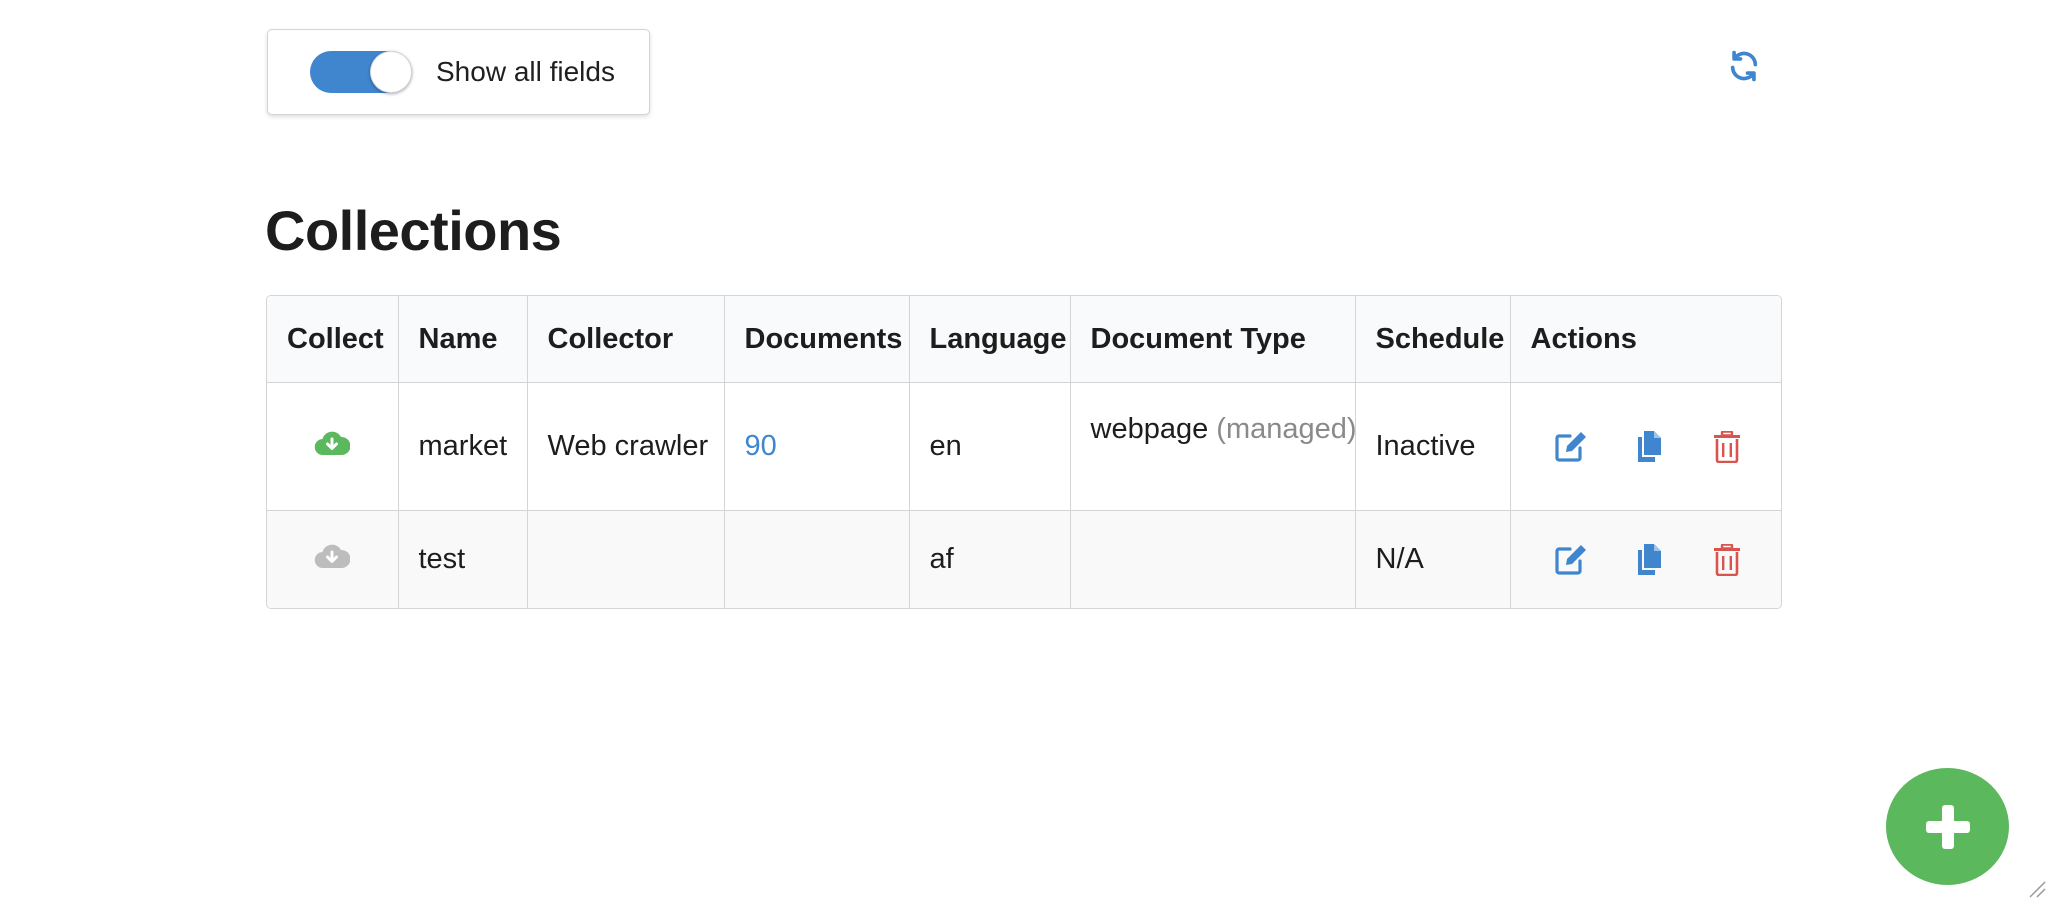  What do you see at coordinates (626, 559) in the screenshot?
I see `collector-cell` at bounding box center [626, 559].